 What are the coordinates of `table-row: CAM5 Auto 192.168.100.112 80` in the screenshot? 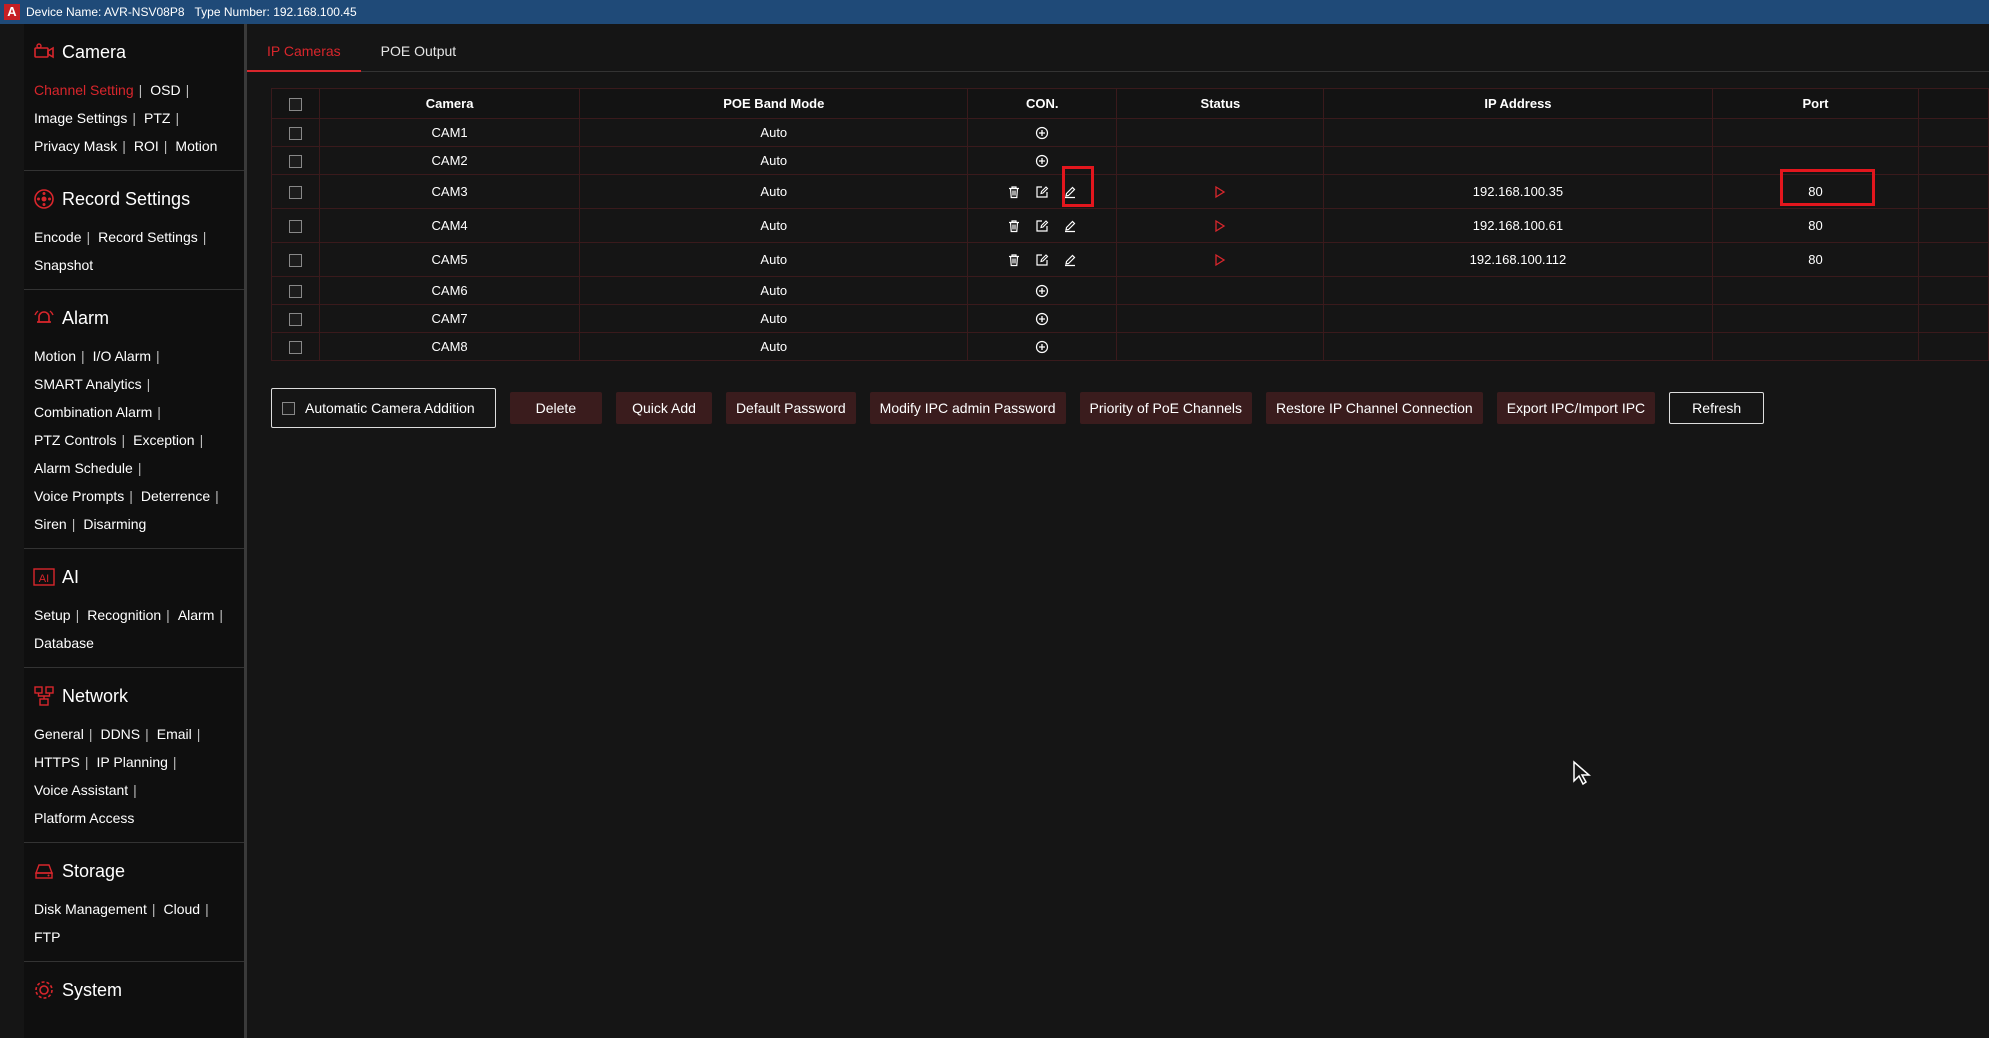 It's located at (1130, 259).